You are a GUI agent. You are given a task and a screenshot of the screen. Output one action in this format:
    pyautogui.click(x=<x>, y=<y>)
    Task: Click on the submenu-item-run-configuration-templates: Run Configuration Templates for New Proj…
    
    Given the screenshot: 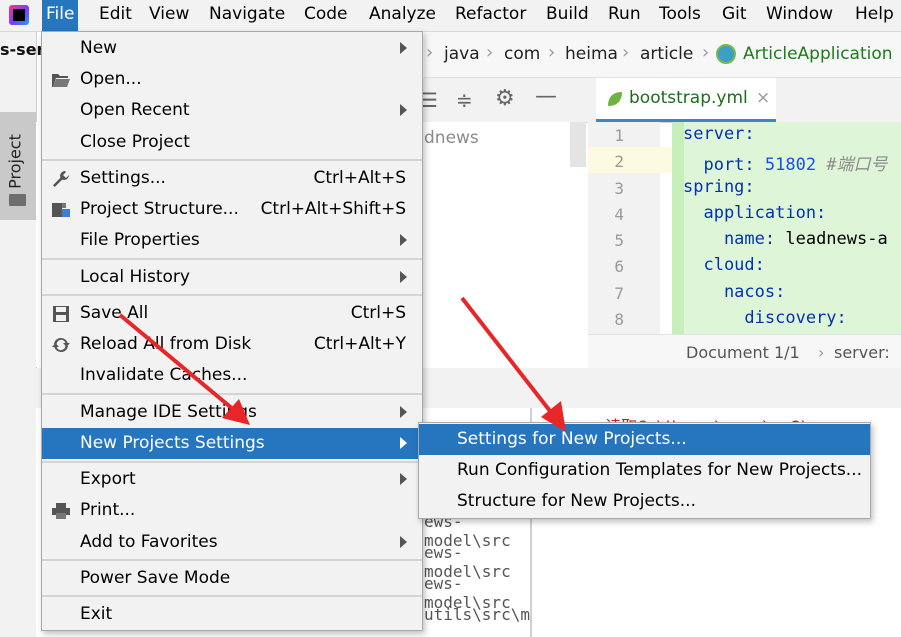 What is the action you would take?
    pyautogui.click(x=644, y=470)
    